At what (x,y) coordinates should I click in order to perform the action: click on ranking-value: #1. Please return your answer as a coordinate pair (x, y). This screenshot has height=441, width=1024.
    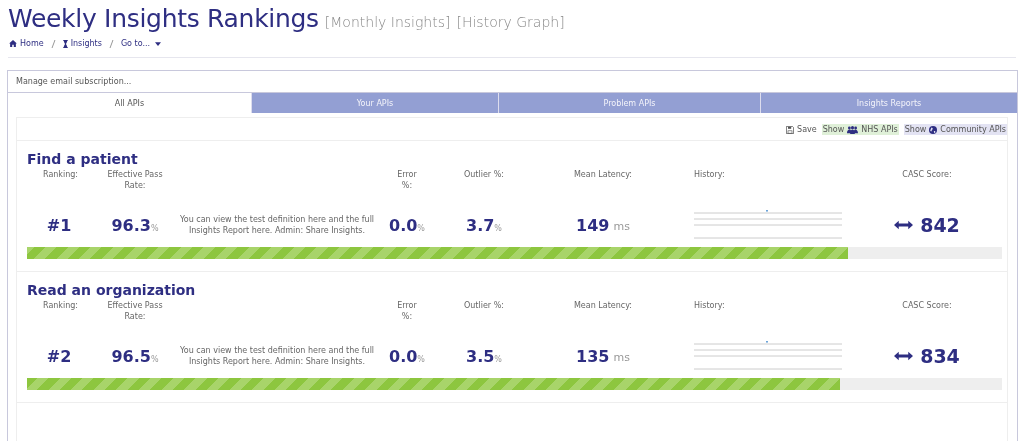
    Looking at the image, I should click on (59, 225).